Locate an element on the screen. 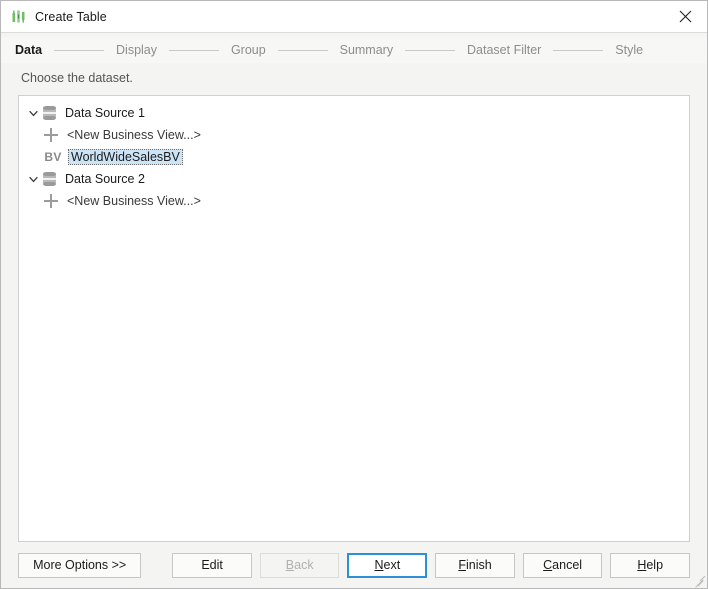  cancel-mnemonic: C is located at coordinates (548, 565).